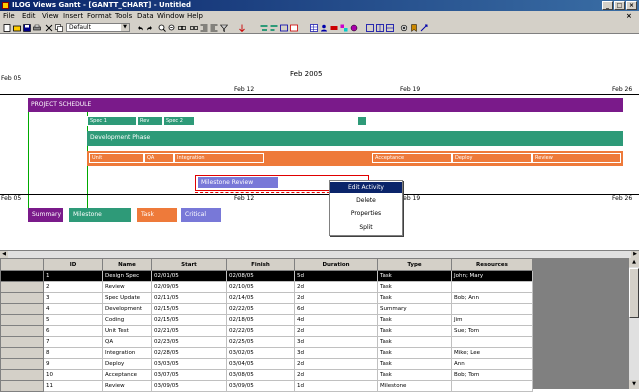 Image resolution: width=639 pixels, height=392 pixels. Describe the element at coordinates (127, 342) in the screenshot. I see `table-cell-name: QA` at that location.